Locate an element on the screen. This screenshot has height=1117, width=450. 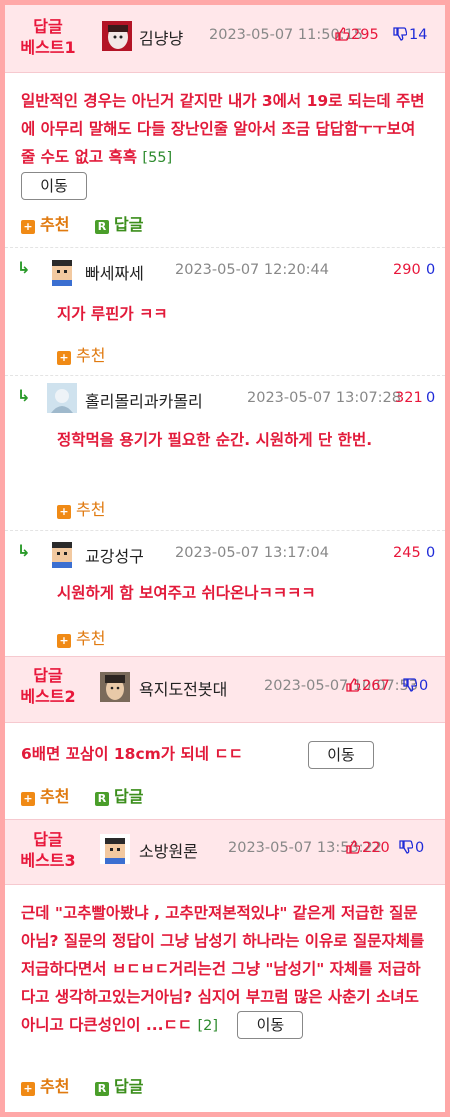
upvote-count: 220 is located at coordinates (376, 848).